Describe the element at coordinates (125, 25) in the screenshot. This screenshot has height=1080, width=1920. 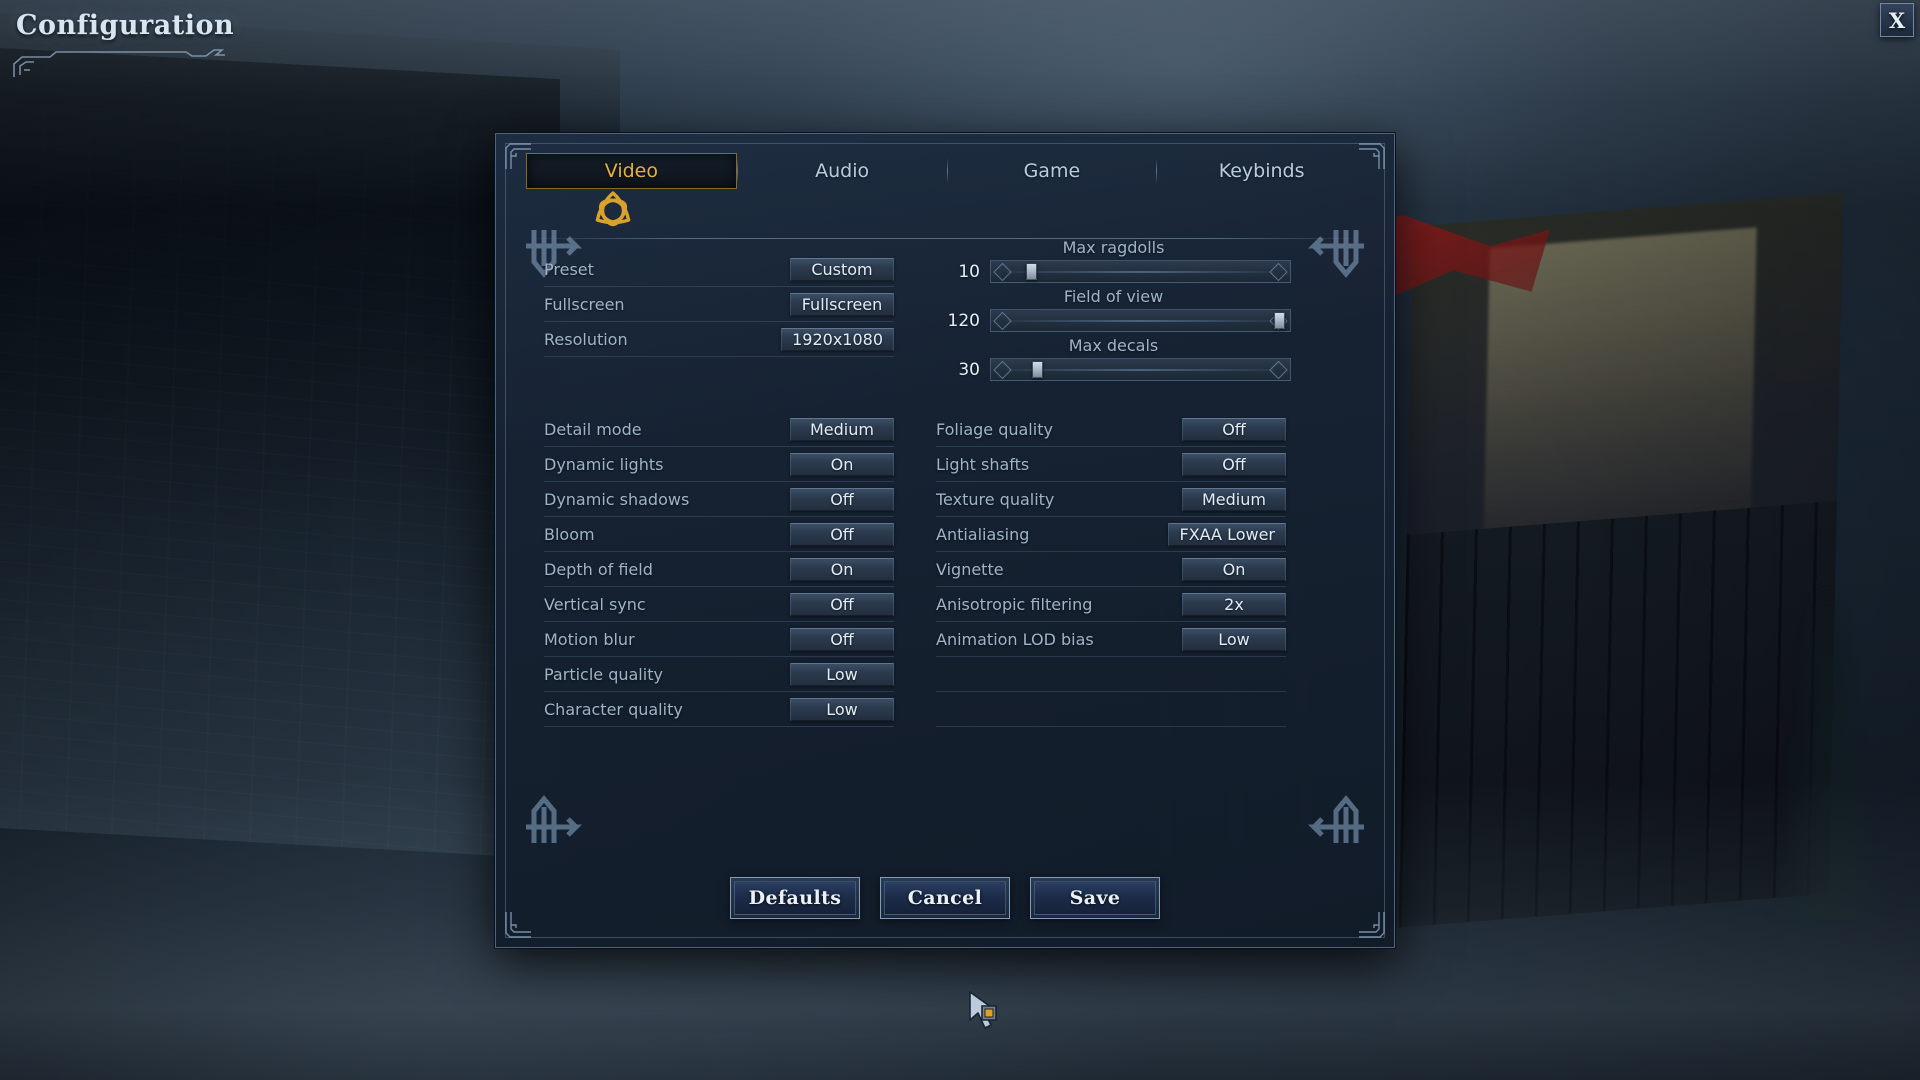
I see `page-title: Configuration` at that location.